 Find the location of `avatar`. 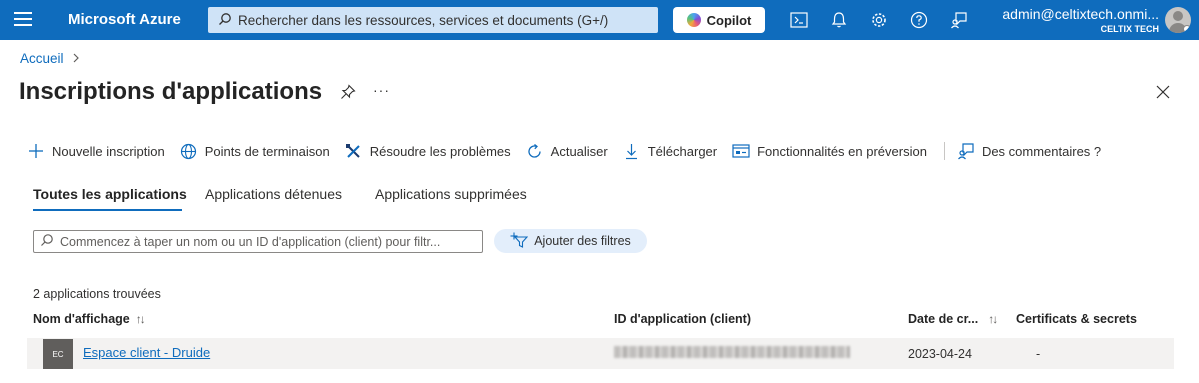

avatar is located at coordinates (1178, 20).